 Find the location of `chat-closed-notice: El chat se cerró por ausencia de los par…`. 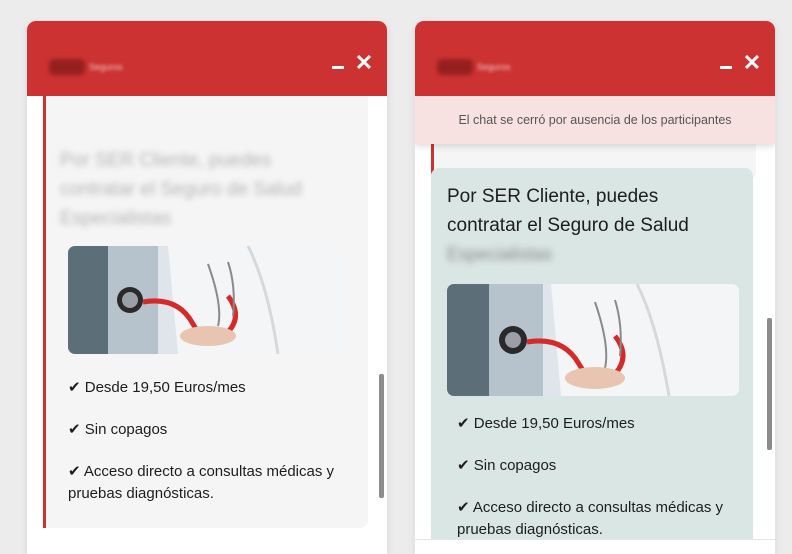

chat-closed-notice: El chat se cerró por ausencia de los par… is located at coordinates (595, 120).